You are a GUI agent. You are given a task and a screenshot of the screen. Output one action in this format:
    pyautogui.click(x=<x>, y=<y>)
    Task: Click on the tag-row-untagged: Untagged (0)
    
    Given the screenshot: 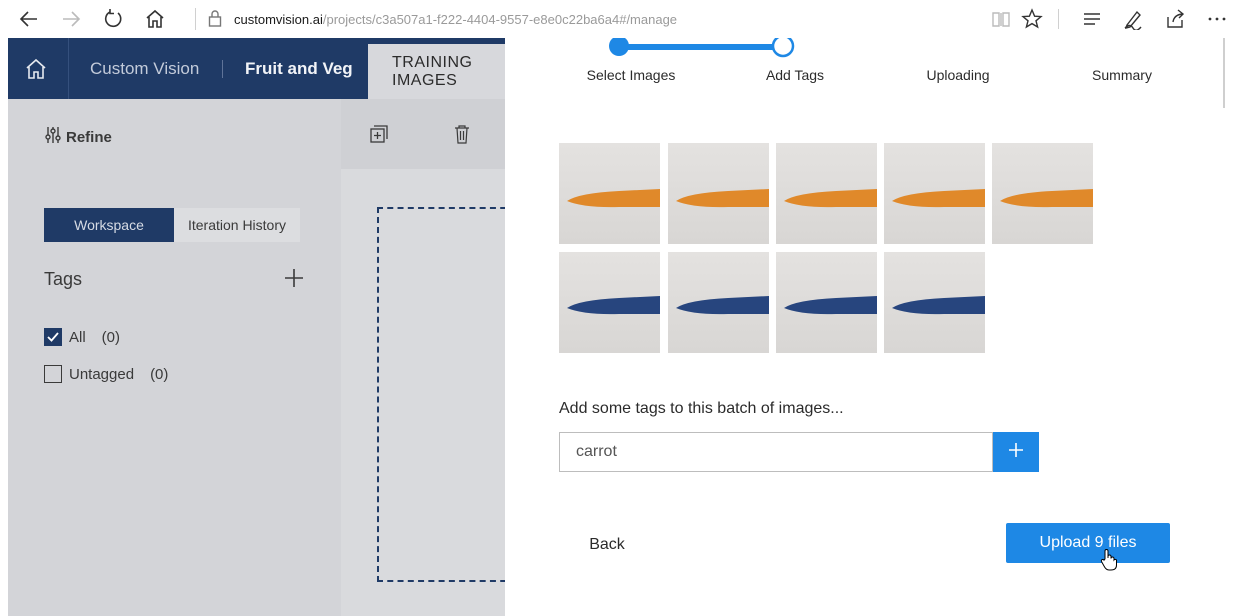 What is the action you would take?
    pyautogui.click(x=106, y=374)
    